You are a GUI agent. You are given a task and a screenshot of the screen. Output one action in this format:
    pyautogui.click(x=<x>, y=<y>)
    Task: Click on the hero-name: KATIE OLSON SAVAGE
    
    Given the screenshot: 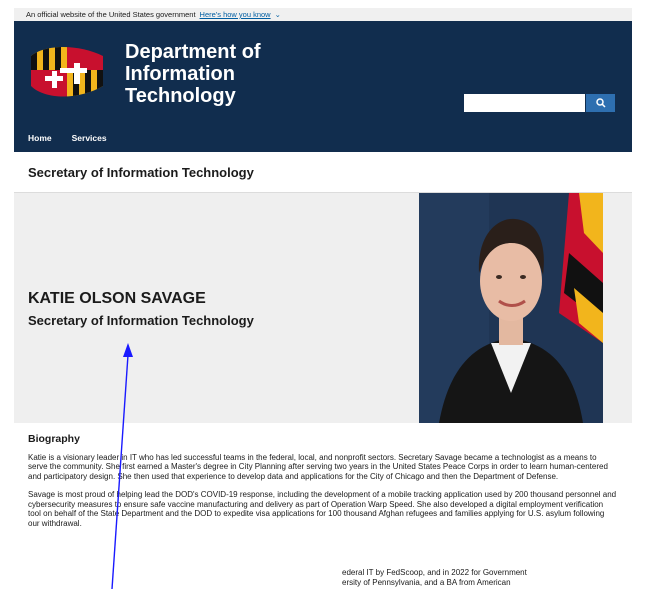 What is the action you would take?
    pyautogui.click(x=117, y=298)
    